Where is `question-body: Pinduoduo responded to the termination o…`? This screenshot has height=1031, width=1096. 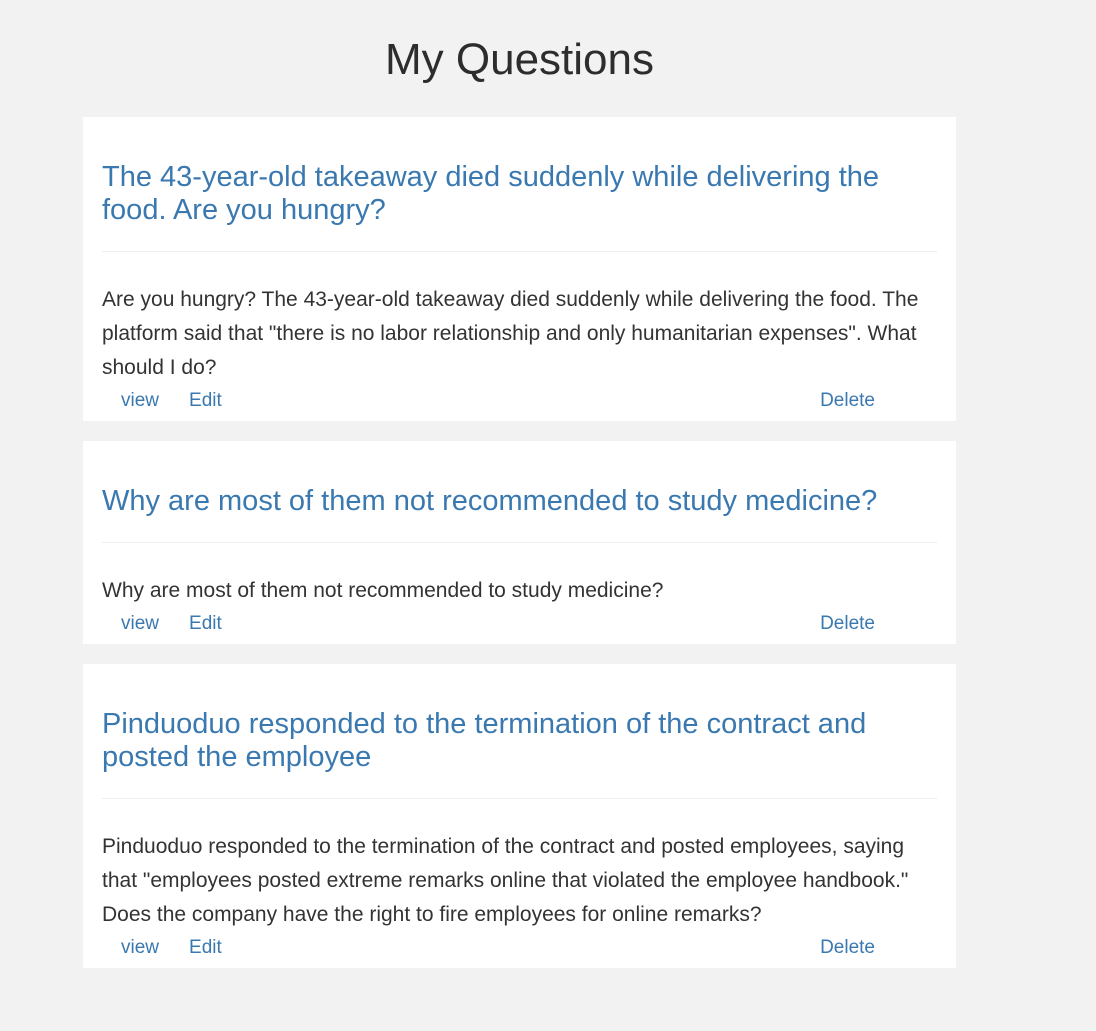
question-body: Pinduoduo responded to the termination o… is located at coordinates (505, 880).